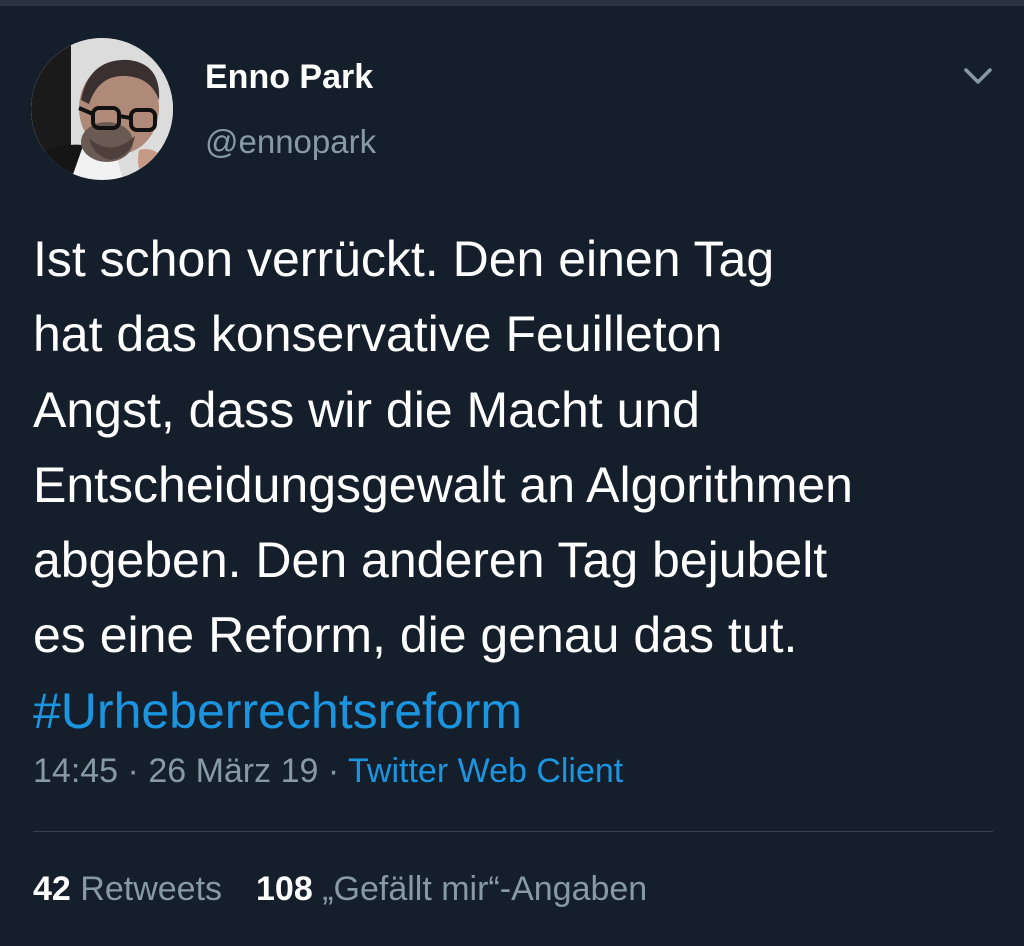 This screenshot has height=946, width=1024. I want to click on tweet-date: 26 März 19, so click(233, 771).